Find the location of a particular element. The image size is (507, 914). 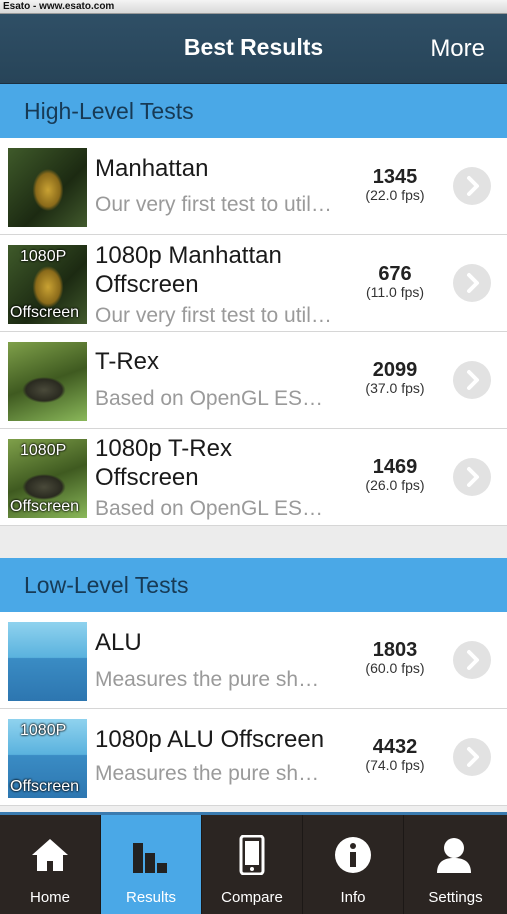

tab-results: Results is located at coordinates (151, 864).